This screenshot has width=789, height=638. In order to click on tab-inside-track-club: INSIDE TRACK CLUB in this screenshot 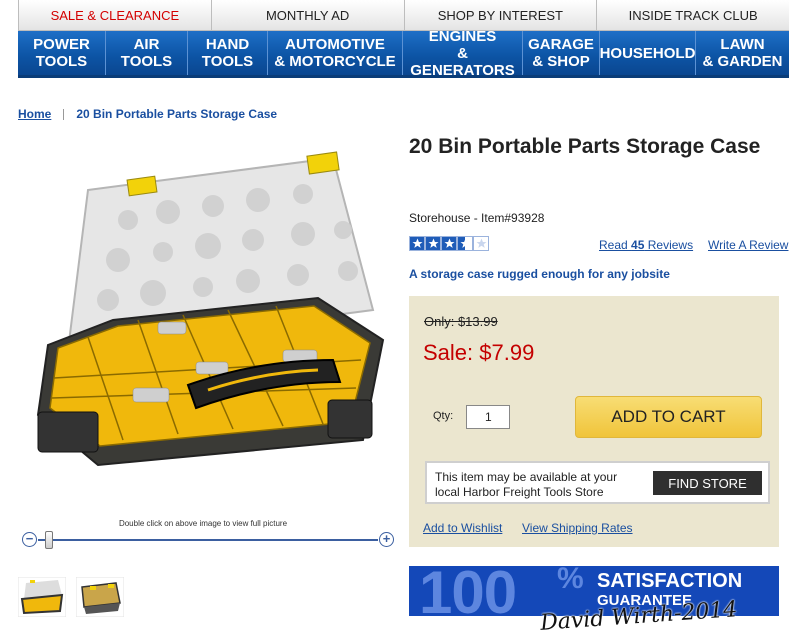, I will do `click(692, 15)`.